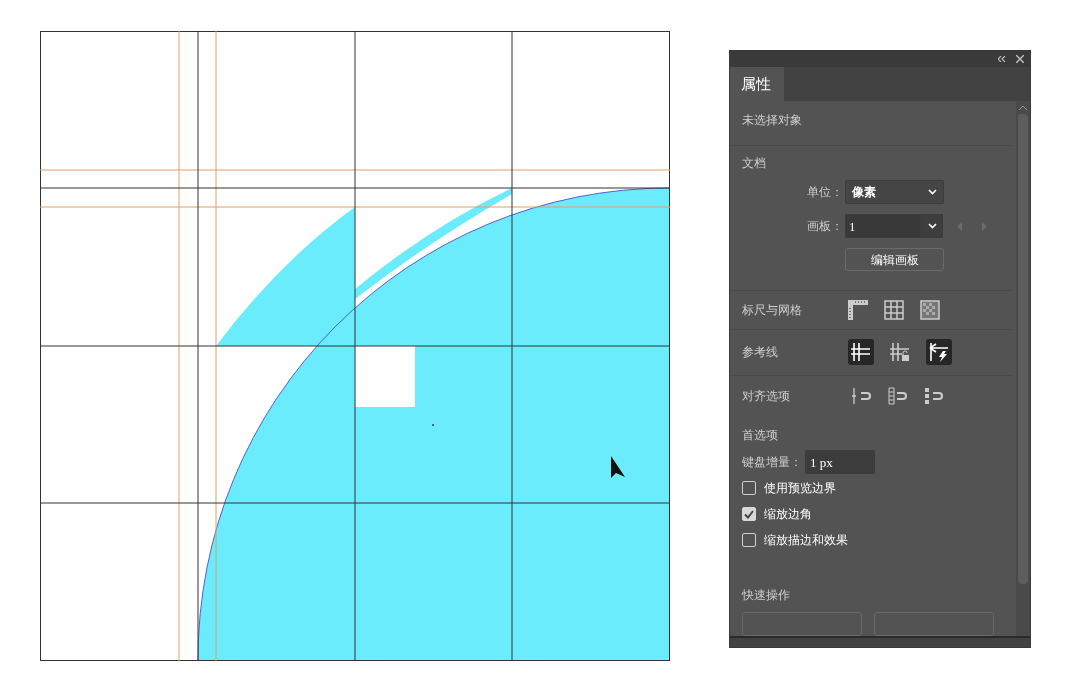 The image size is (1079, 685). I want to click on field-label: 键盘增量：, so click(772, 463).